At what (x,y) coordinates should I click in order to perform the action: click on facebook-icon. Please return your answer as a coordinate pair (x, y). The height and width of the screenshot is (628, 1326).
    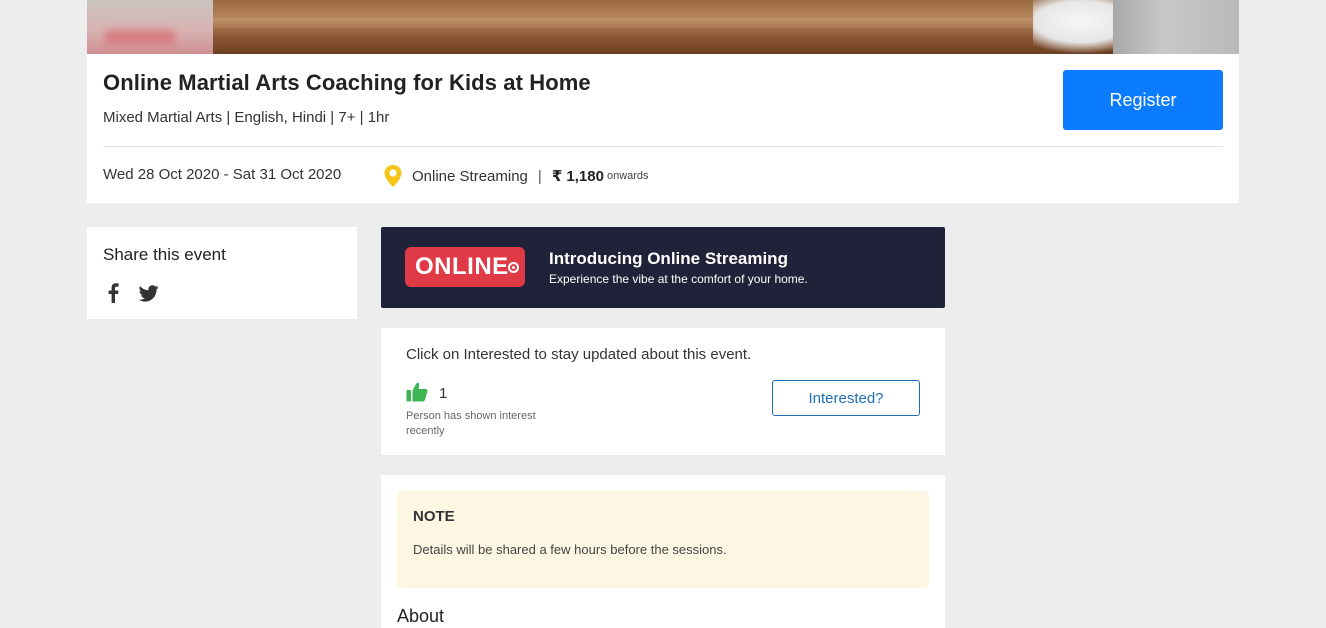
    Looking at the image, I should click on (113, 293).